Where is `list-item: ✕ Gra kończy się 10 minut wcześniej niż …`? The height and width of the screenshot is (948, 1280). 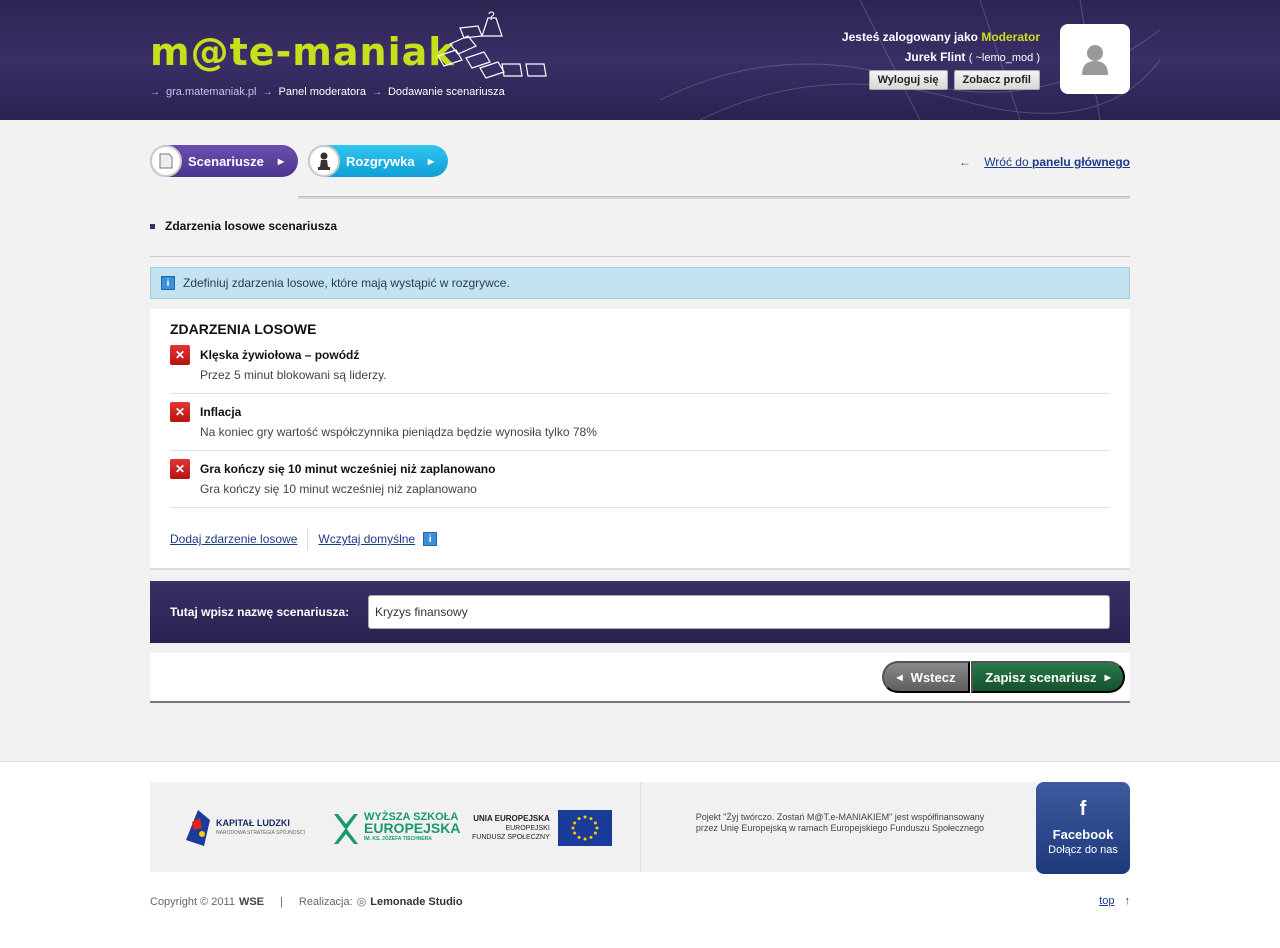
list-item: ✕ Gra kończy się 10 minut wcześniej niż … is located at coordinates (640, 479).